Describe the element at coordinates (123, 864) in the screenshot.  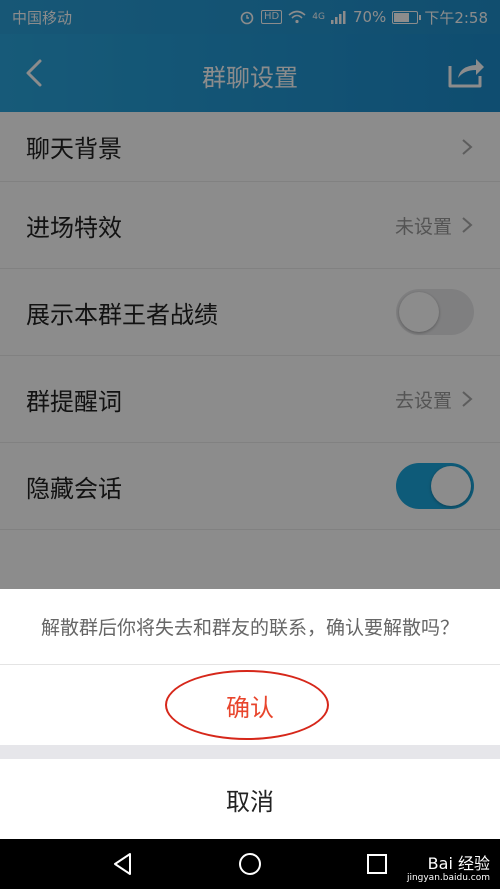
I see `back-triangle-icon` at that location.